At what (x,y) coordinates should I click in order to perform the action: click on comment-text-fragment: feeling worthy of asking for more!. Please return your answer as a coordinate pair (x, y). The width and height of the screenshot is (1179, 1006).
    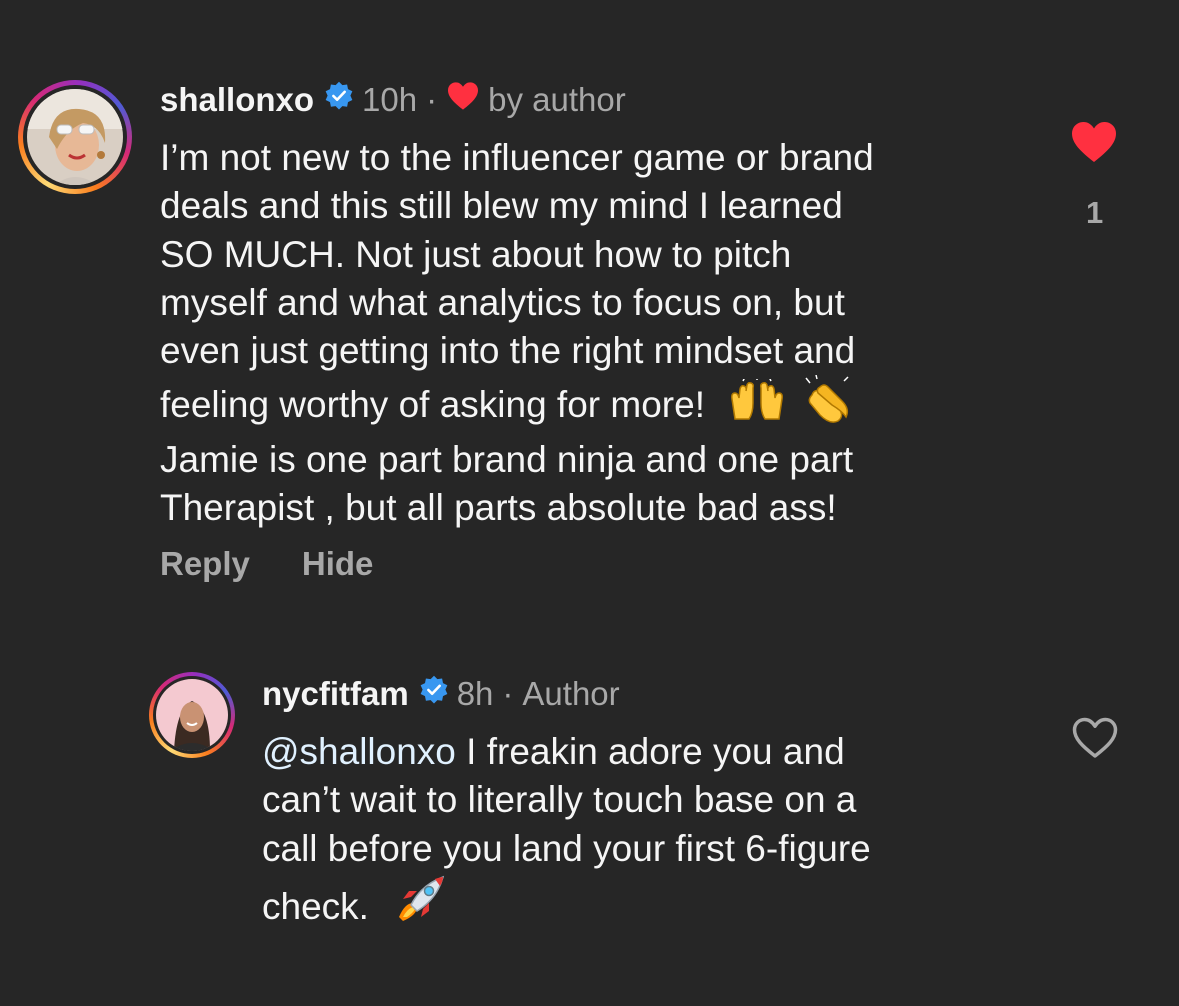
    Looking at the image, I should click on (432, 405).